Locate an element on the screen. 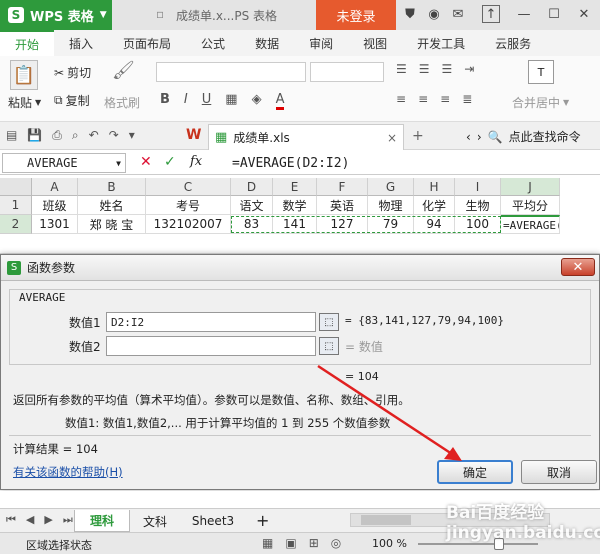 The image size is (600, 554). next-sheet-icon: ▶ is located at coordinates (48, 520).